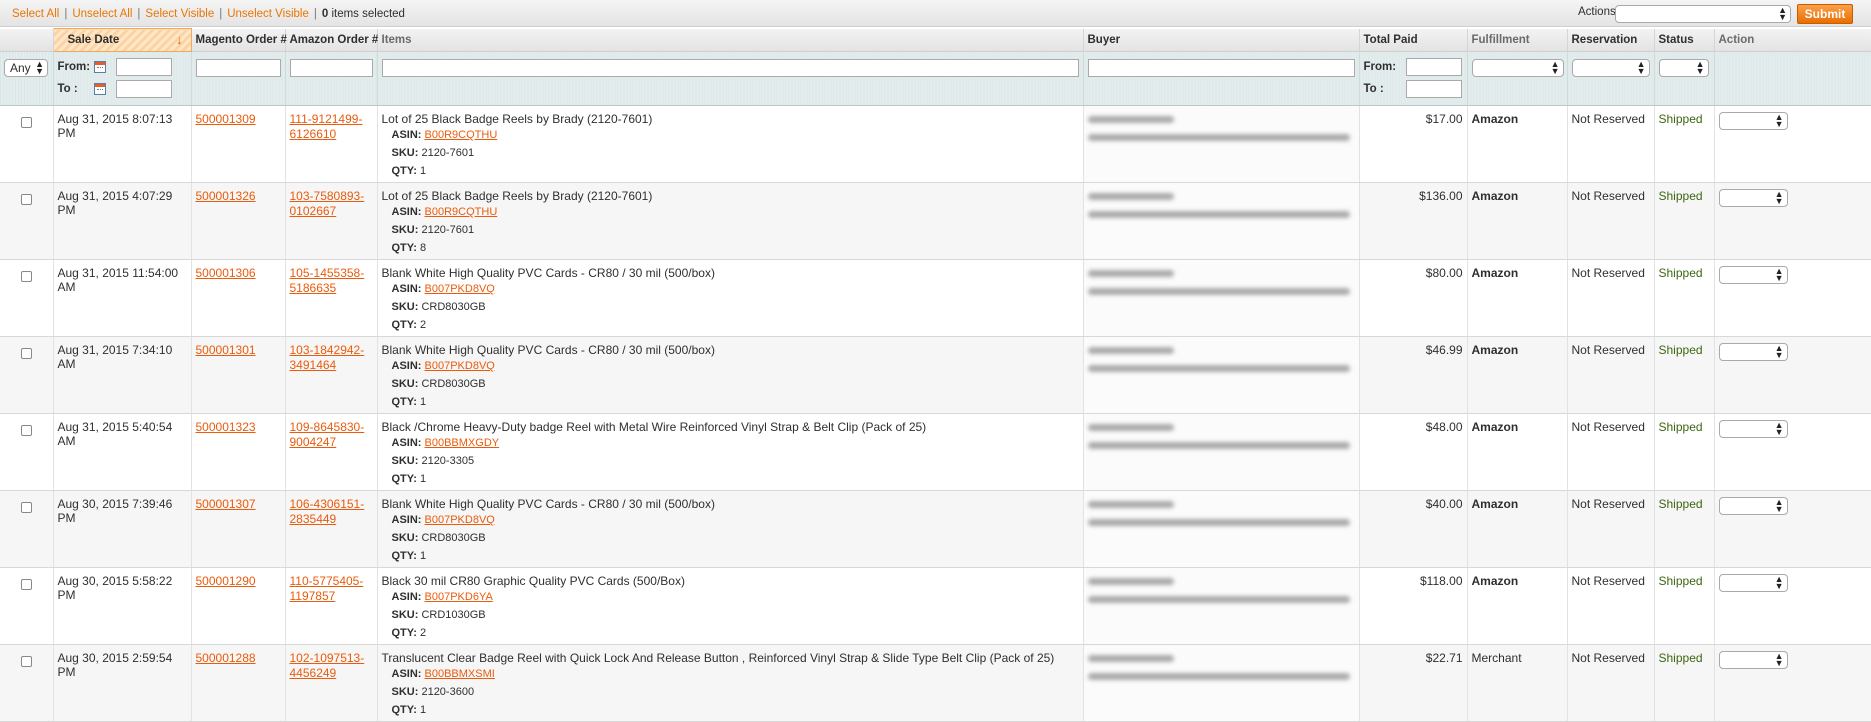 This screenshot has height=722, width=1871. I want to click on qty-value: 1, so click(423, 479).